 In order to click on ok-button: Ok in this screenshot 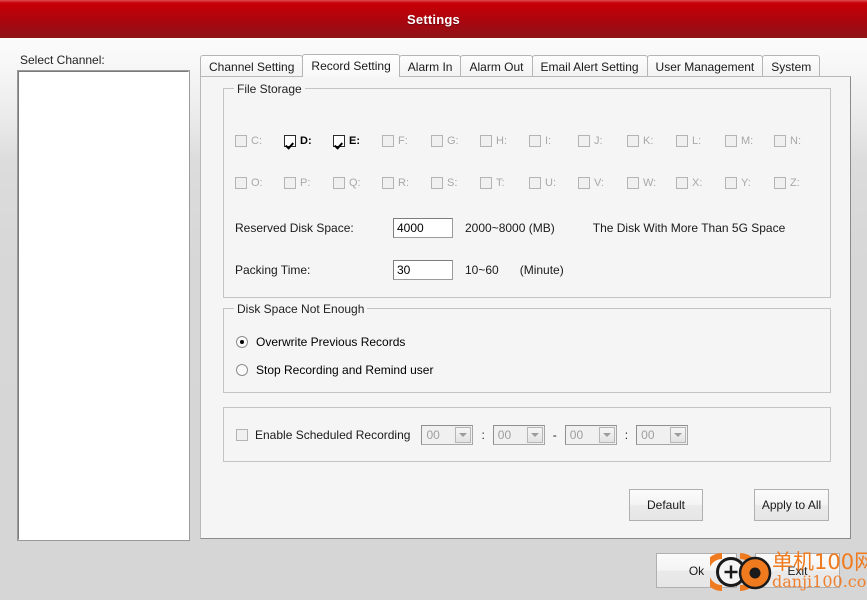, I will do `click(696, 570)`.